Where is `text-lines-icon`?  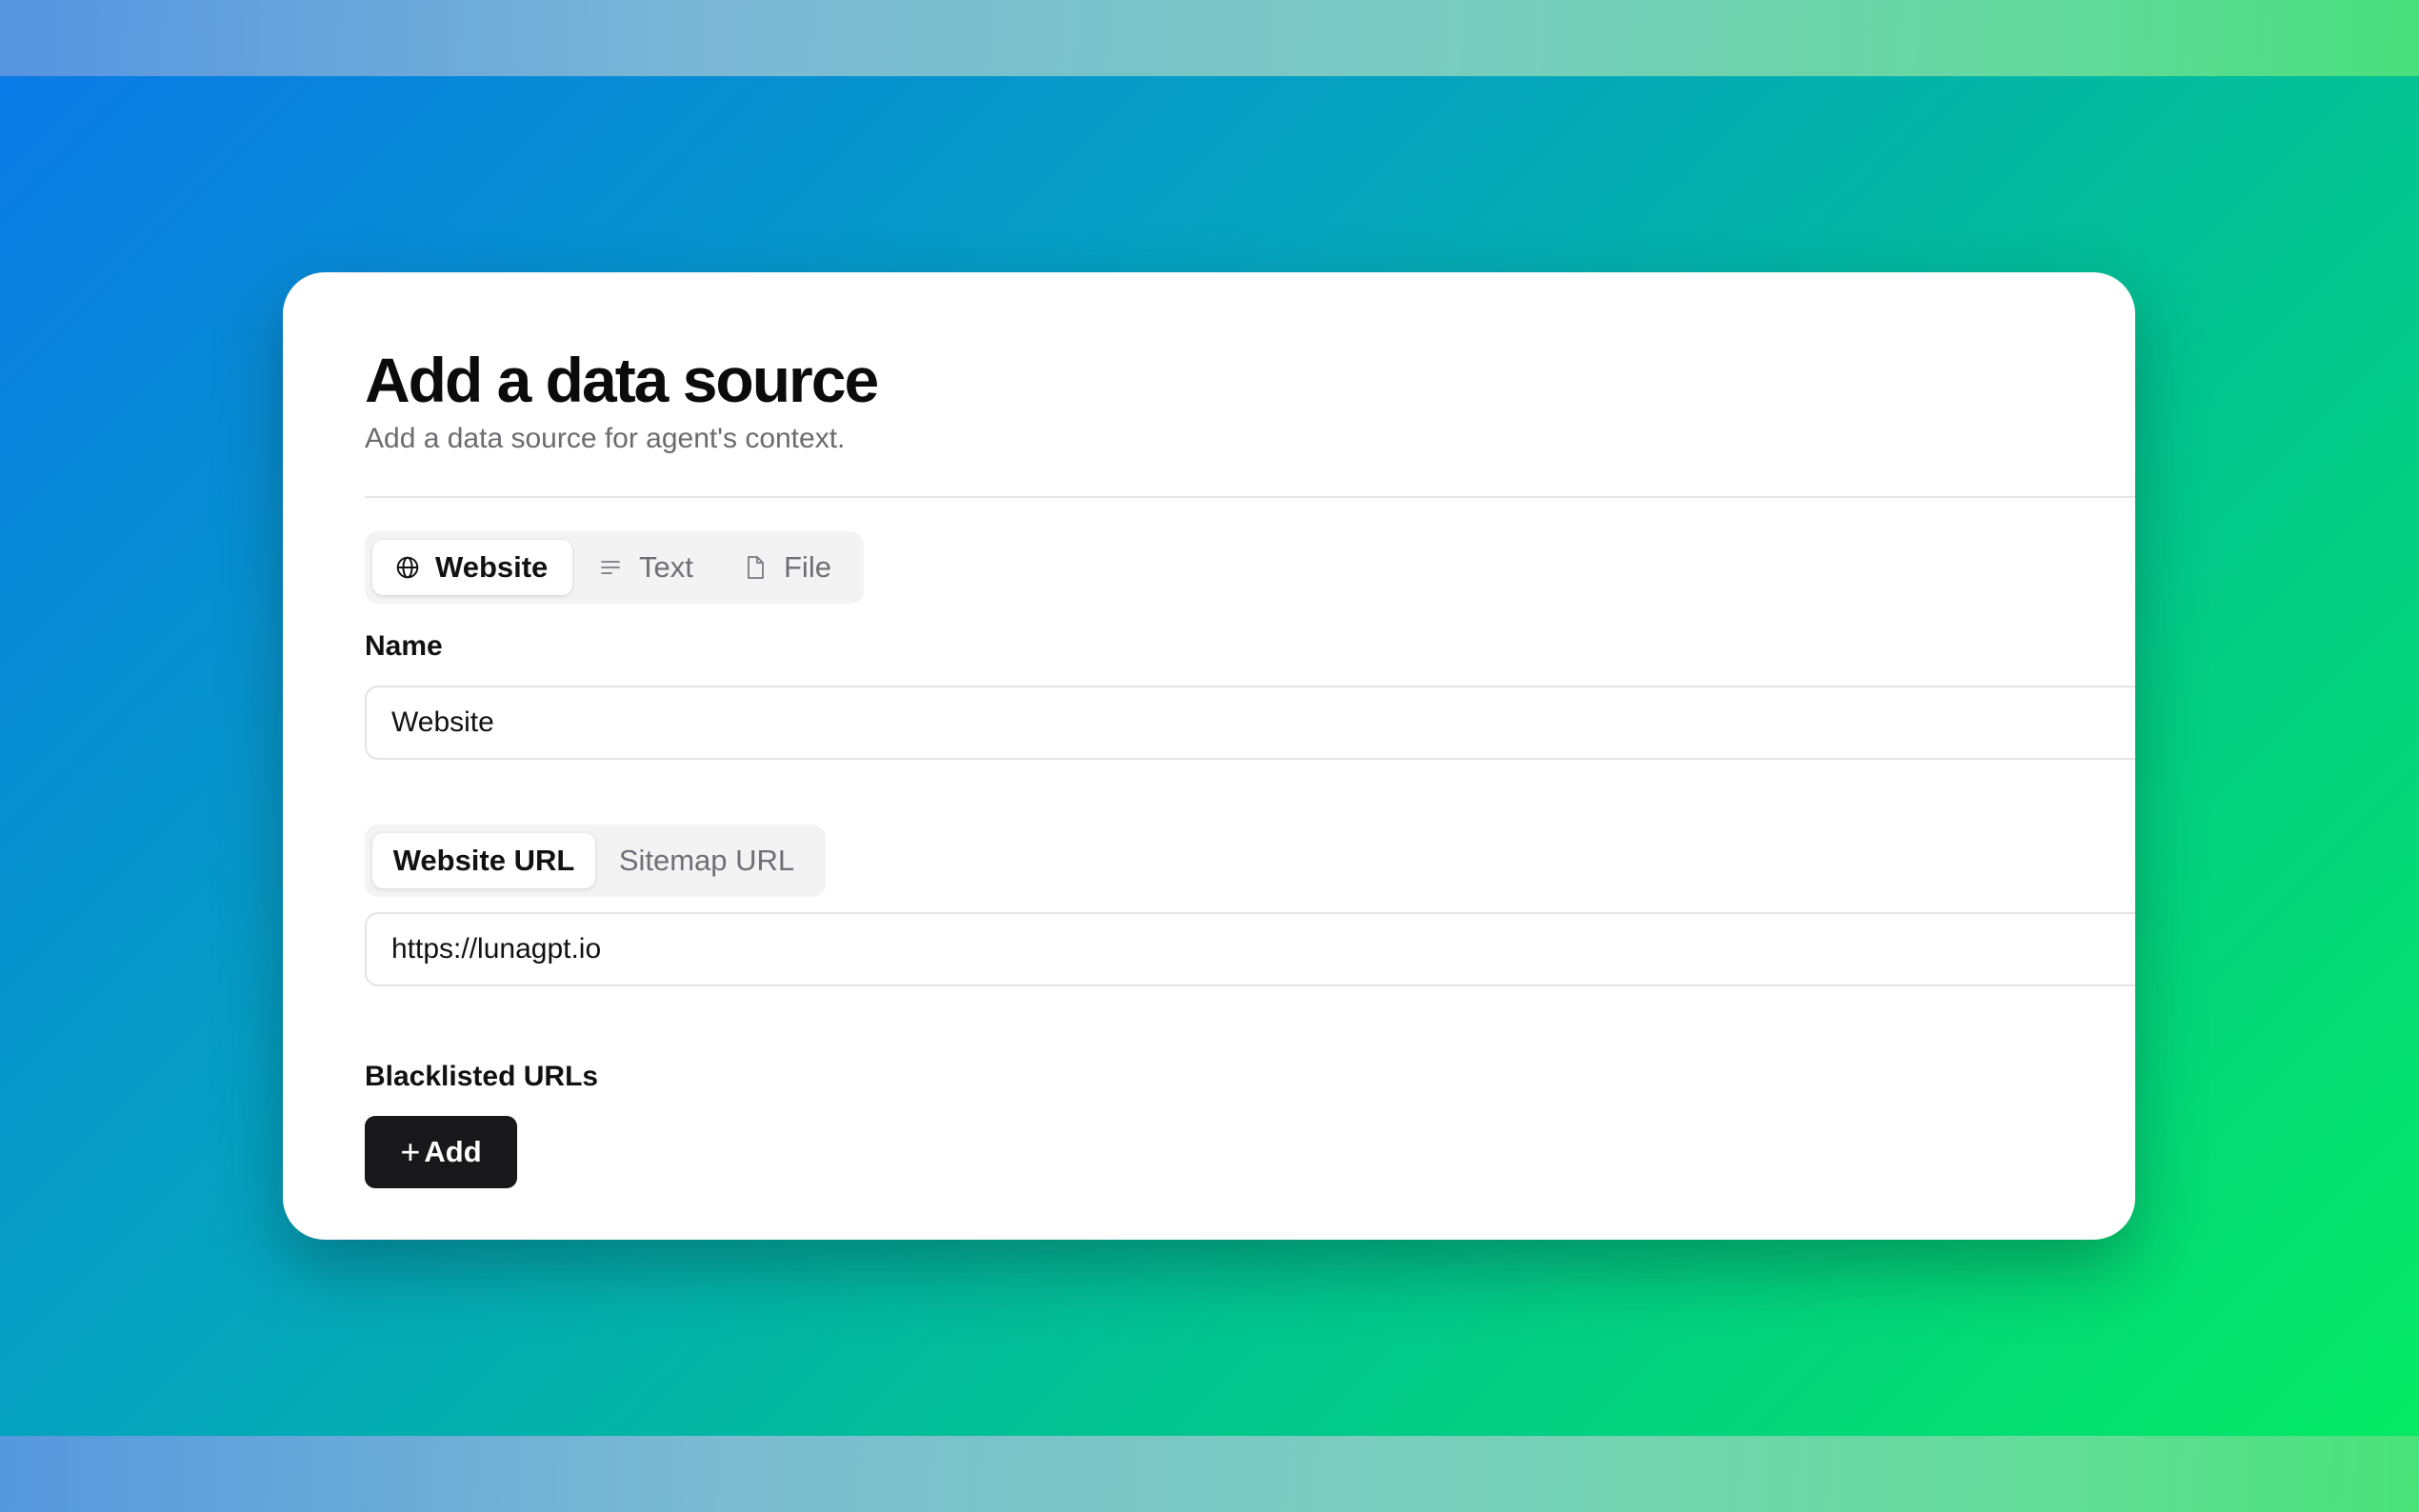
text-lines-icon is located at coordinates (610, 567).